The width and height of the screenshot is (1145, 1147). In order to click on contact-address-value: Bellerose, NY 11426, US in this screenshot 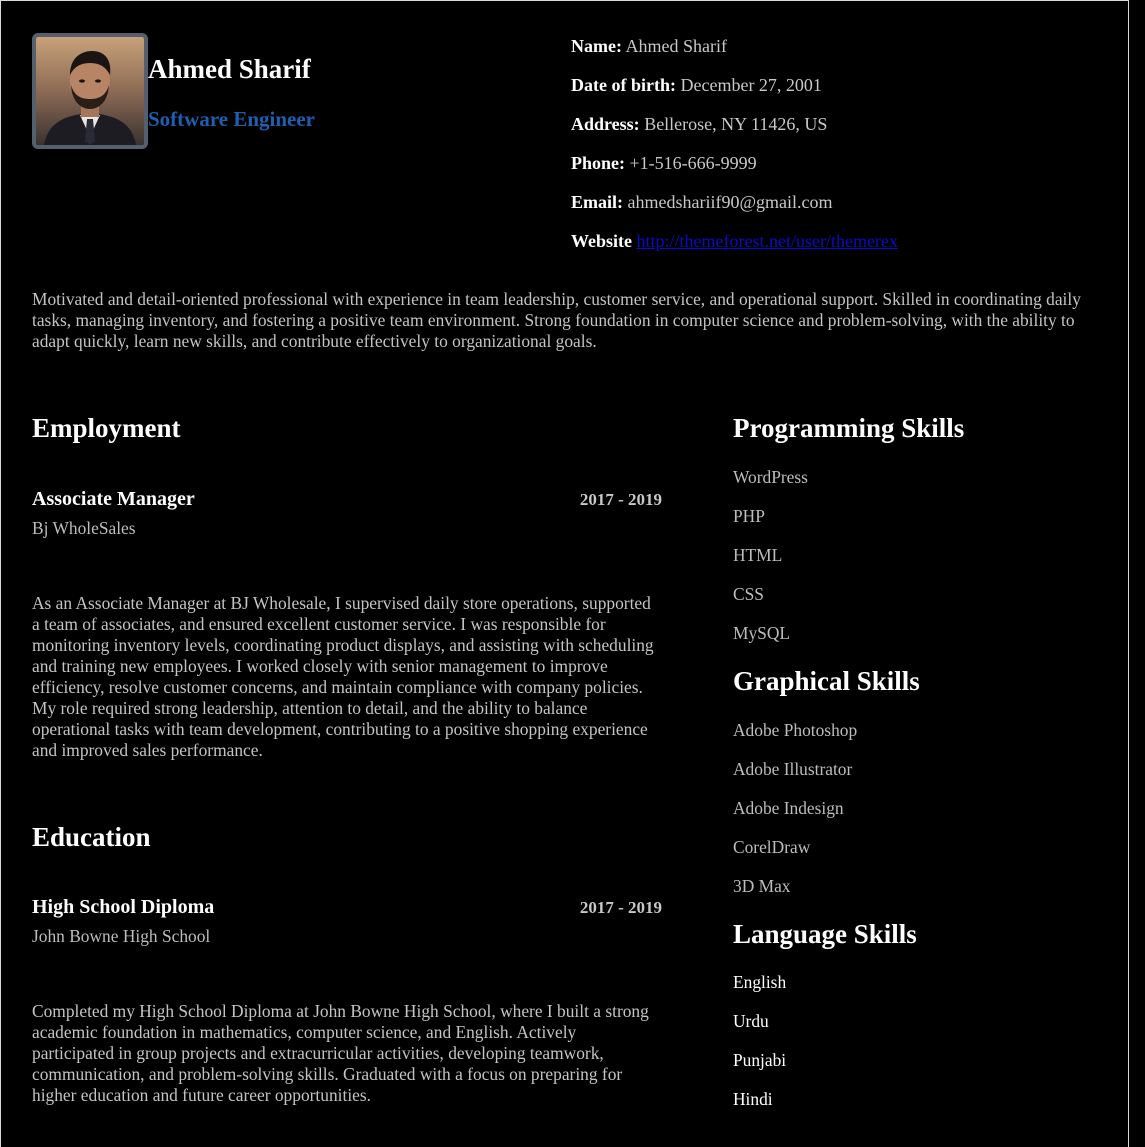, I will do `click(736, 124)`.